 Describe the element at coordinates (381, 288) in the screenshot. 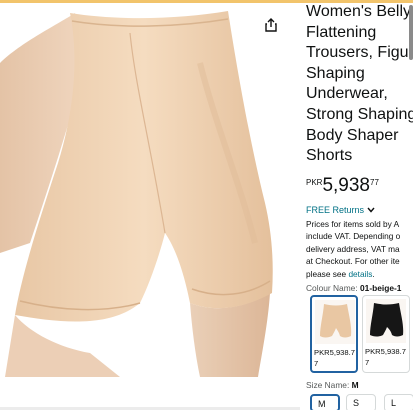

I see `colour-value: 01-beige-1` at that location.